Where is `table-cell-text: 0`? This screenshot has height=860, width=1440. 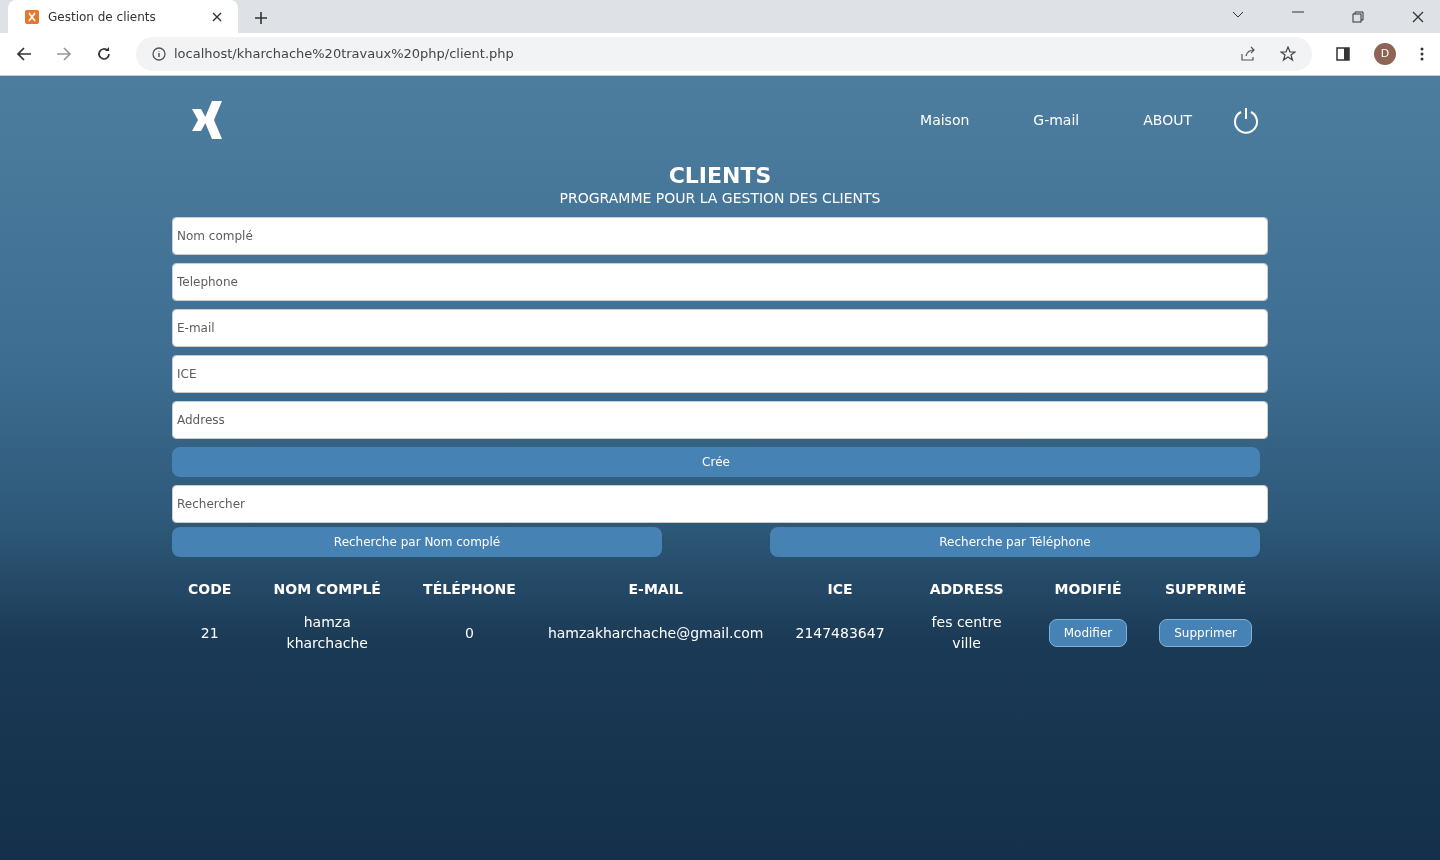 table-cell-text: 0 is located at coordinates (469, 633).